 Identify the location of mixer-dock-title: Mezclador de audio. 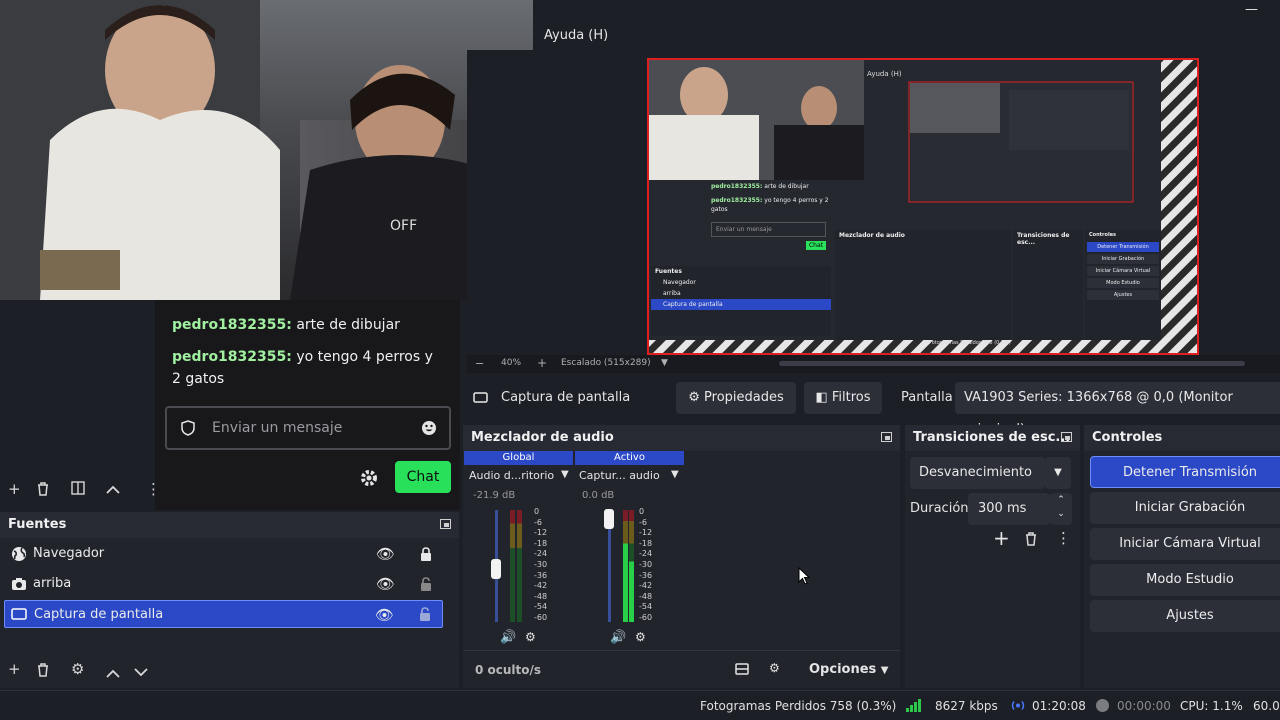
(681, 438).